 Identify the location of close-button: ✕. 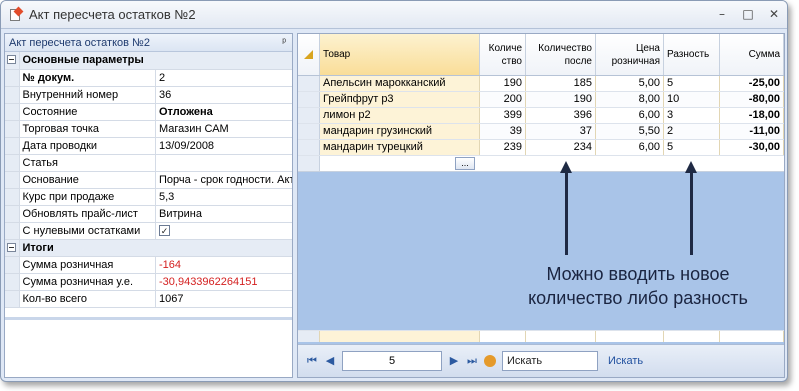
(774, 14).